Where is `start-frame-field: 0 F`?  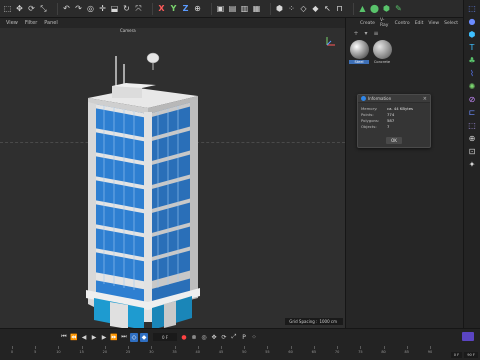 start-frame-field: 0 F is located at coordinates (456, 355).